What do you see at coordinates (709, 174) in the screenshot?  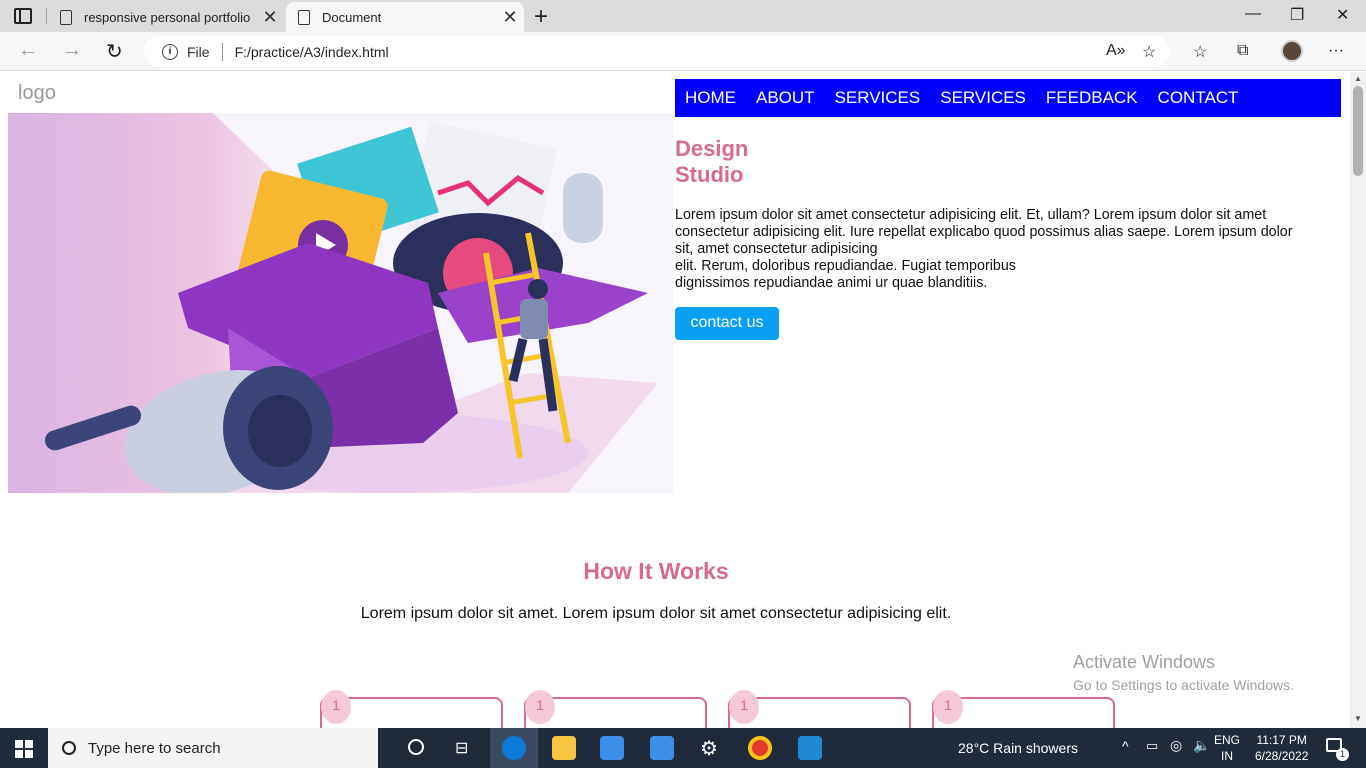 I see `hero-title-line: Studio` at bounding box center [709, 174].